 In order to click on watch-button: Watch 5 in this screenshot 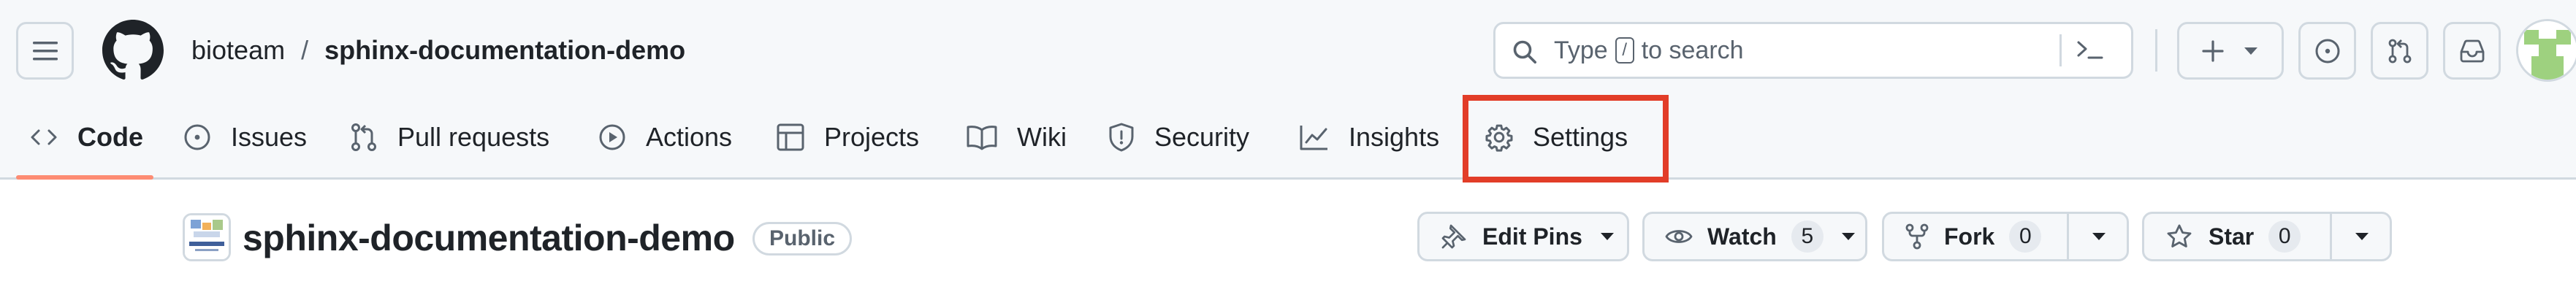, I will do `click(1755, 236)`.